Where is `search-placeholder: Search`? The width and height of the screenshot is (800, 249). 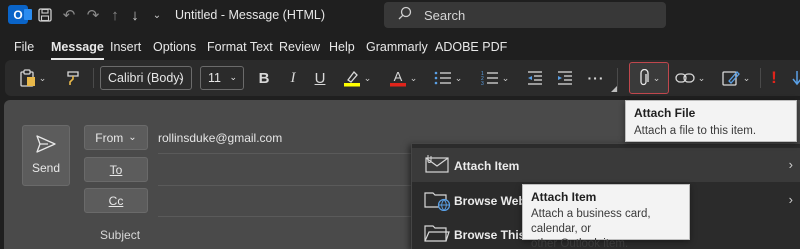 search-placeholder: Search is located at coordinates (445, 15).